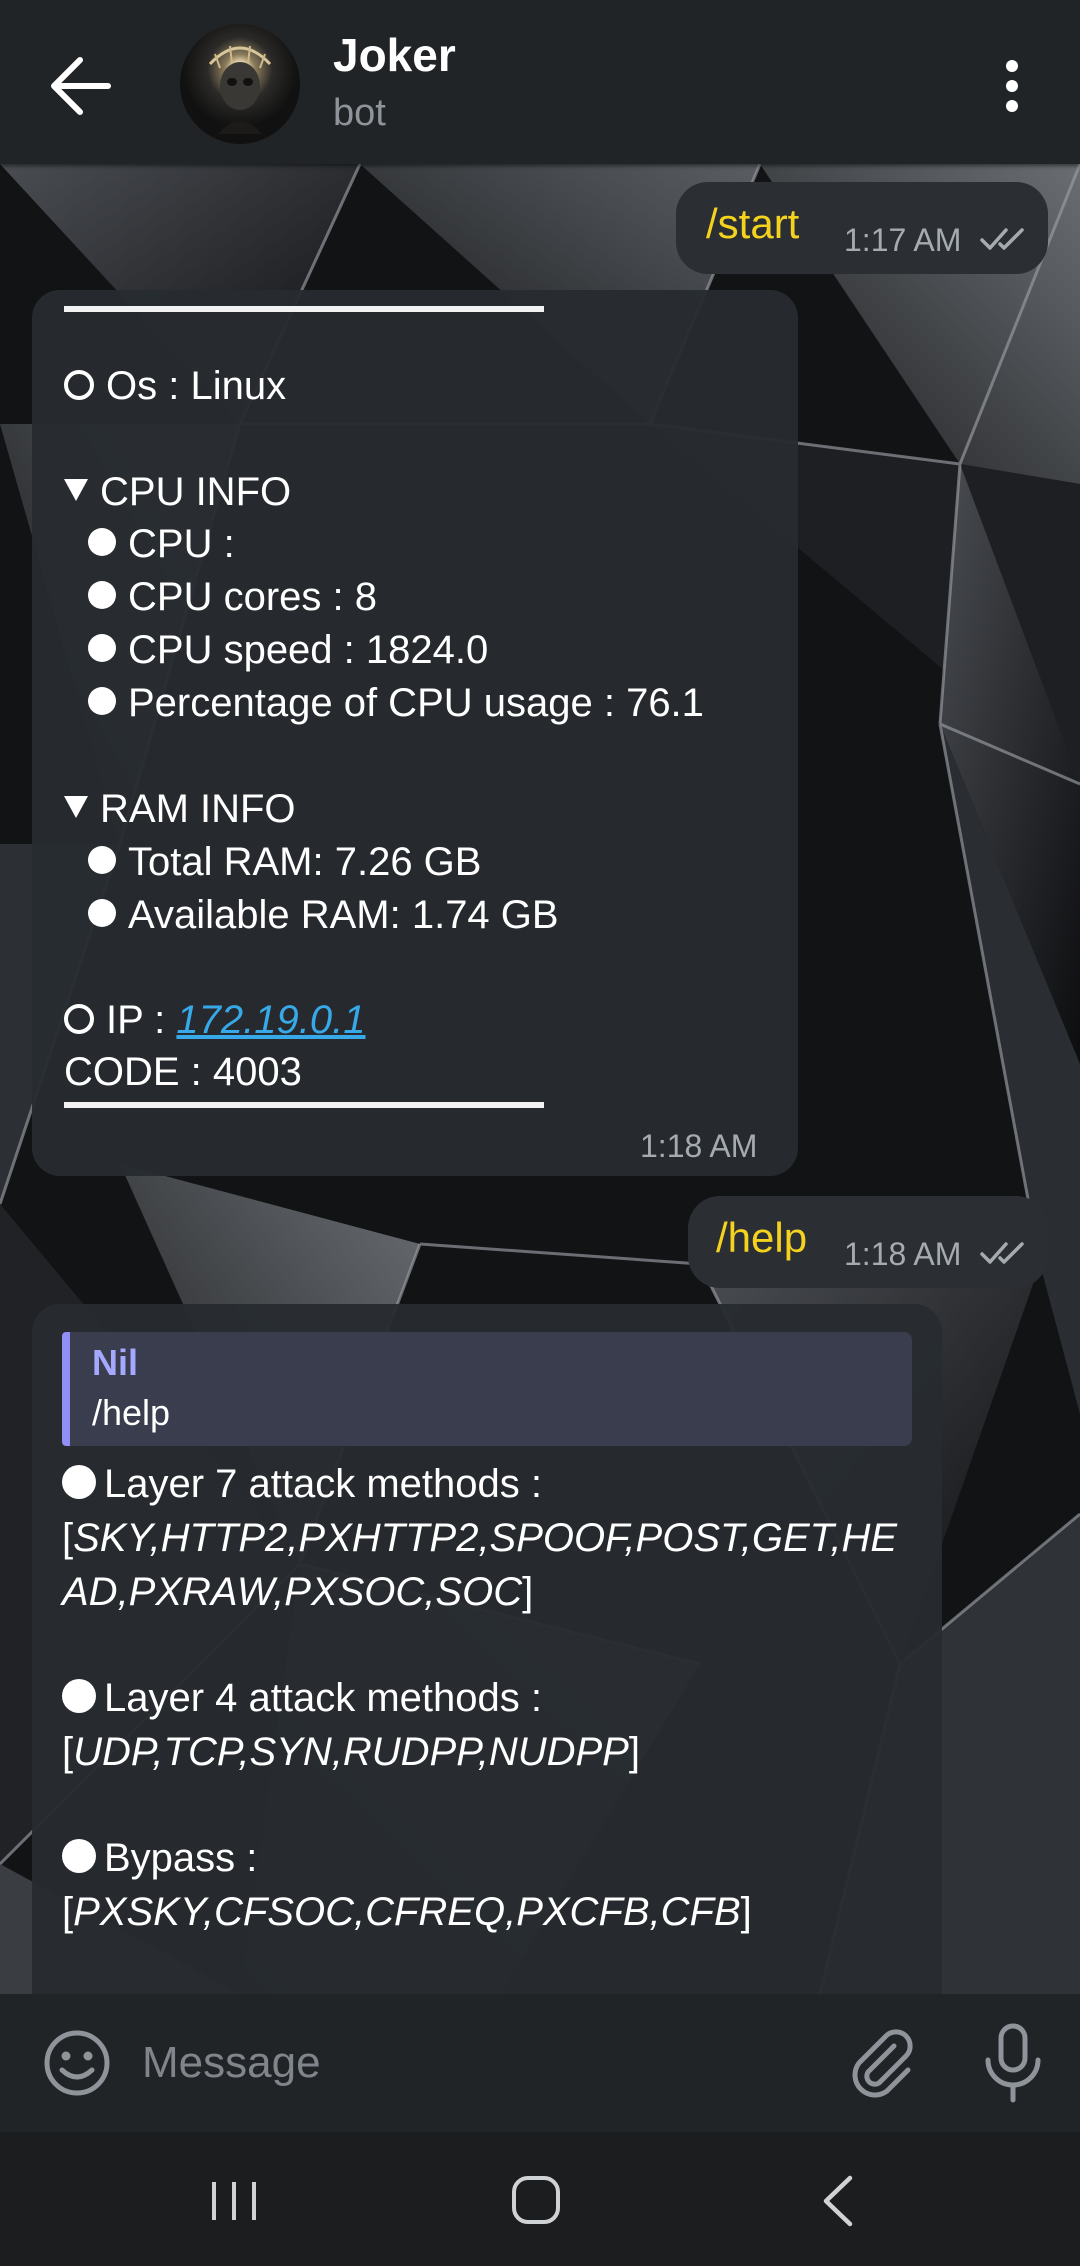 The height and width of the screenshot is (2266, 1080). Describe the element at coordinates (181, 1858) in the screenshot. I see `bypass-title: Bypass :` at that location.